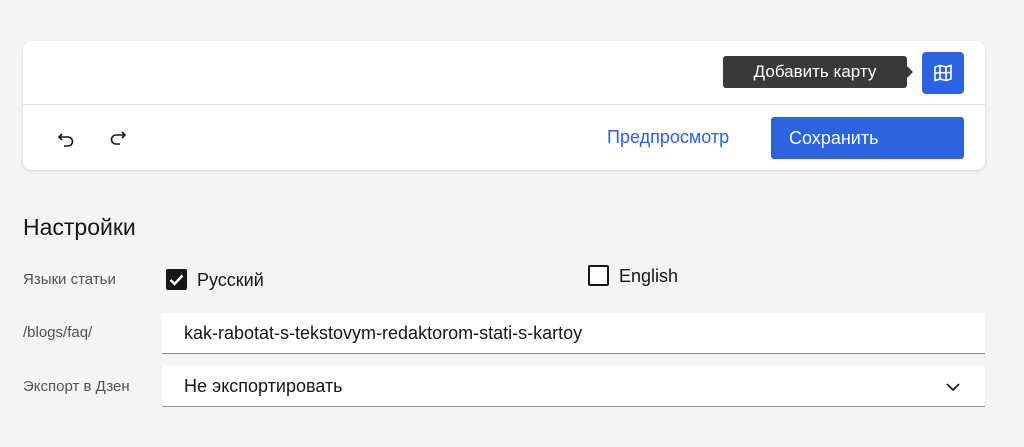 This screenshot has height=447, width=1024. Describe the element at coordinates (867, 138) in the screenshot. I see `save-button: Сохранить` at that location.